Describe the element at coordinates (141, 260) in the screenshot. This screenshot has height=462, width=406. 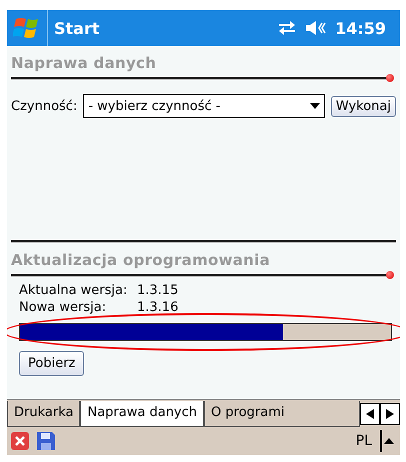
I see `section-heading: Aktualizacja oprogramowania` at that location.